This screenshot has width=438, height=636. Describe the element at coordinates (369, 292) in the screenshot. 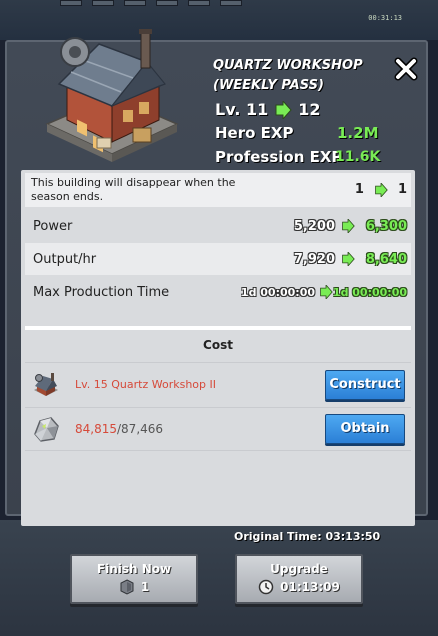

I see `stat-to: 1d 00:00:00` at that location.